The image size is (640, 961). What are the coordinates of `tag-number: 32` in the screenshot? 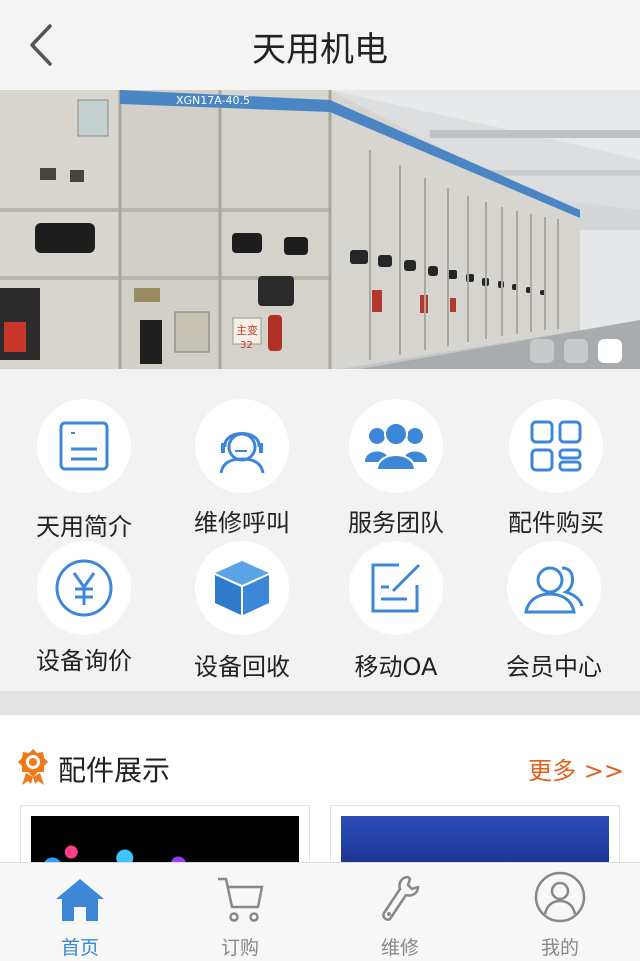 It's located at (246, 345).